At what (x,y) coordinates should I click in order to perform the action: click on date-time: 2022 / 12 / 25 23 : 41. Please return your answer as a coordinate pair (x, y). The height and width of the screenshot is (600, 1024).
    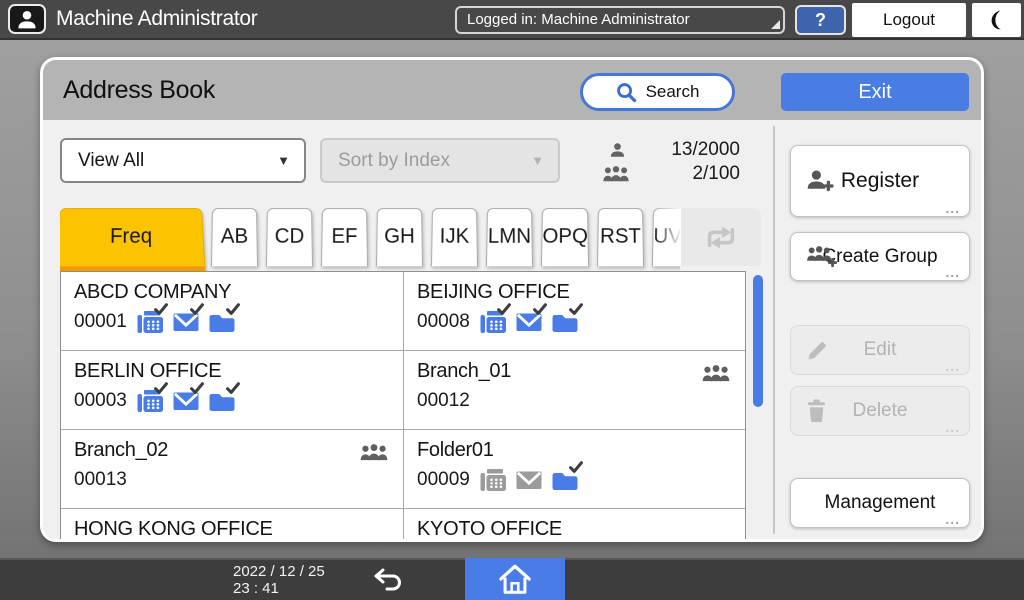
    Looking at the image, I should click on (279, 580).